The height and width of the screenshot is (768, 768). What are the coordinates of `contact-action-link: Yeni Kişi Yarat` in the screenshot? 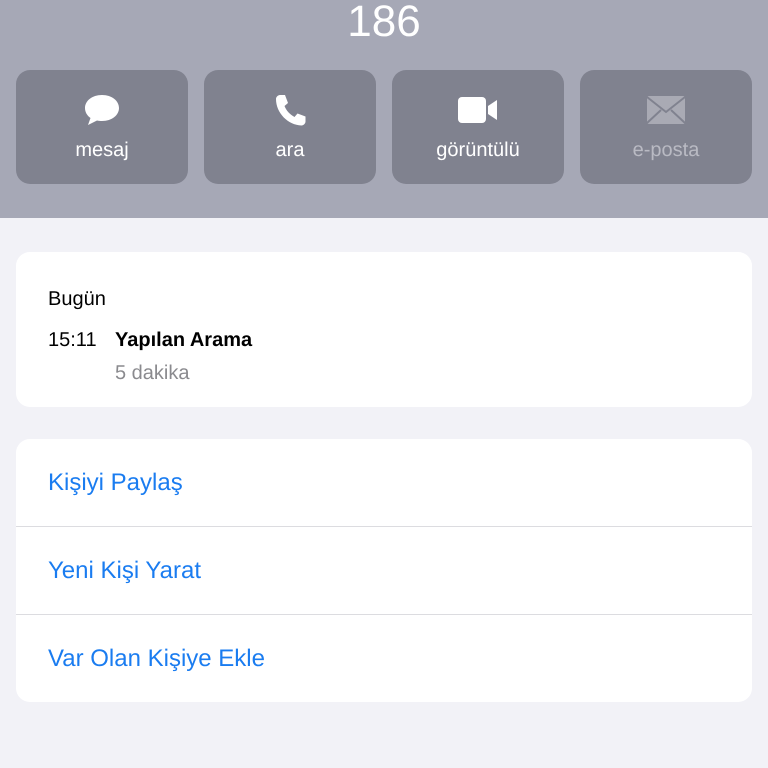 It's located at (124, 570).